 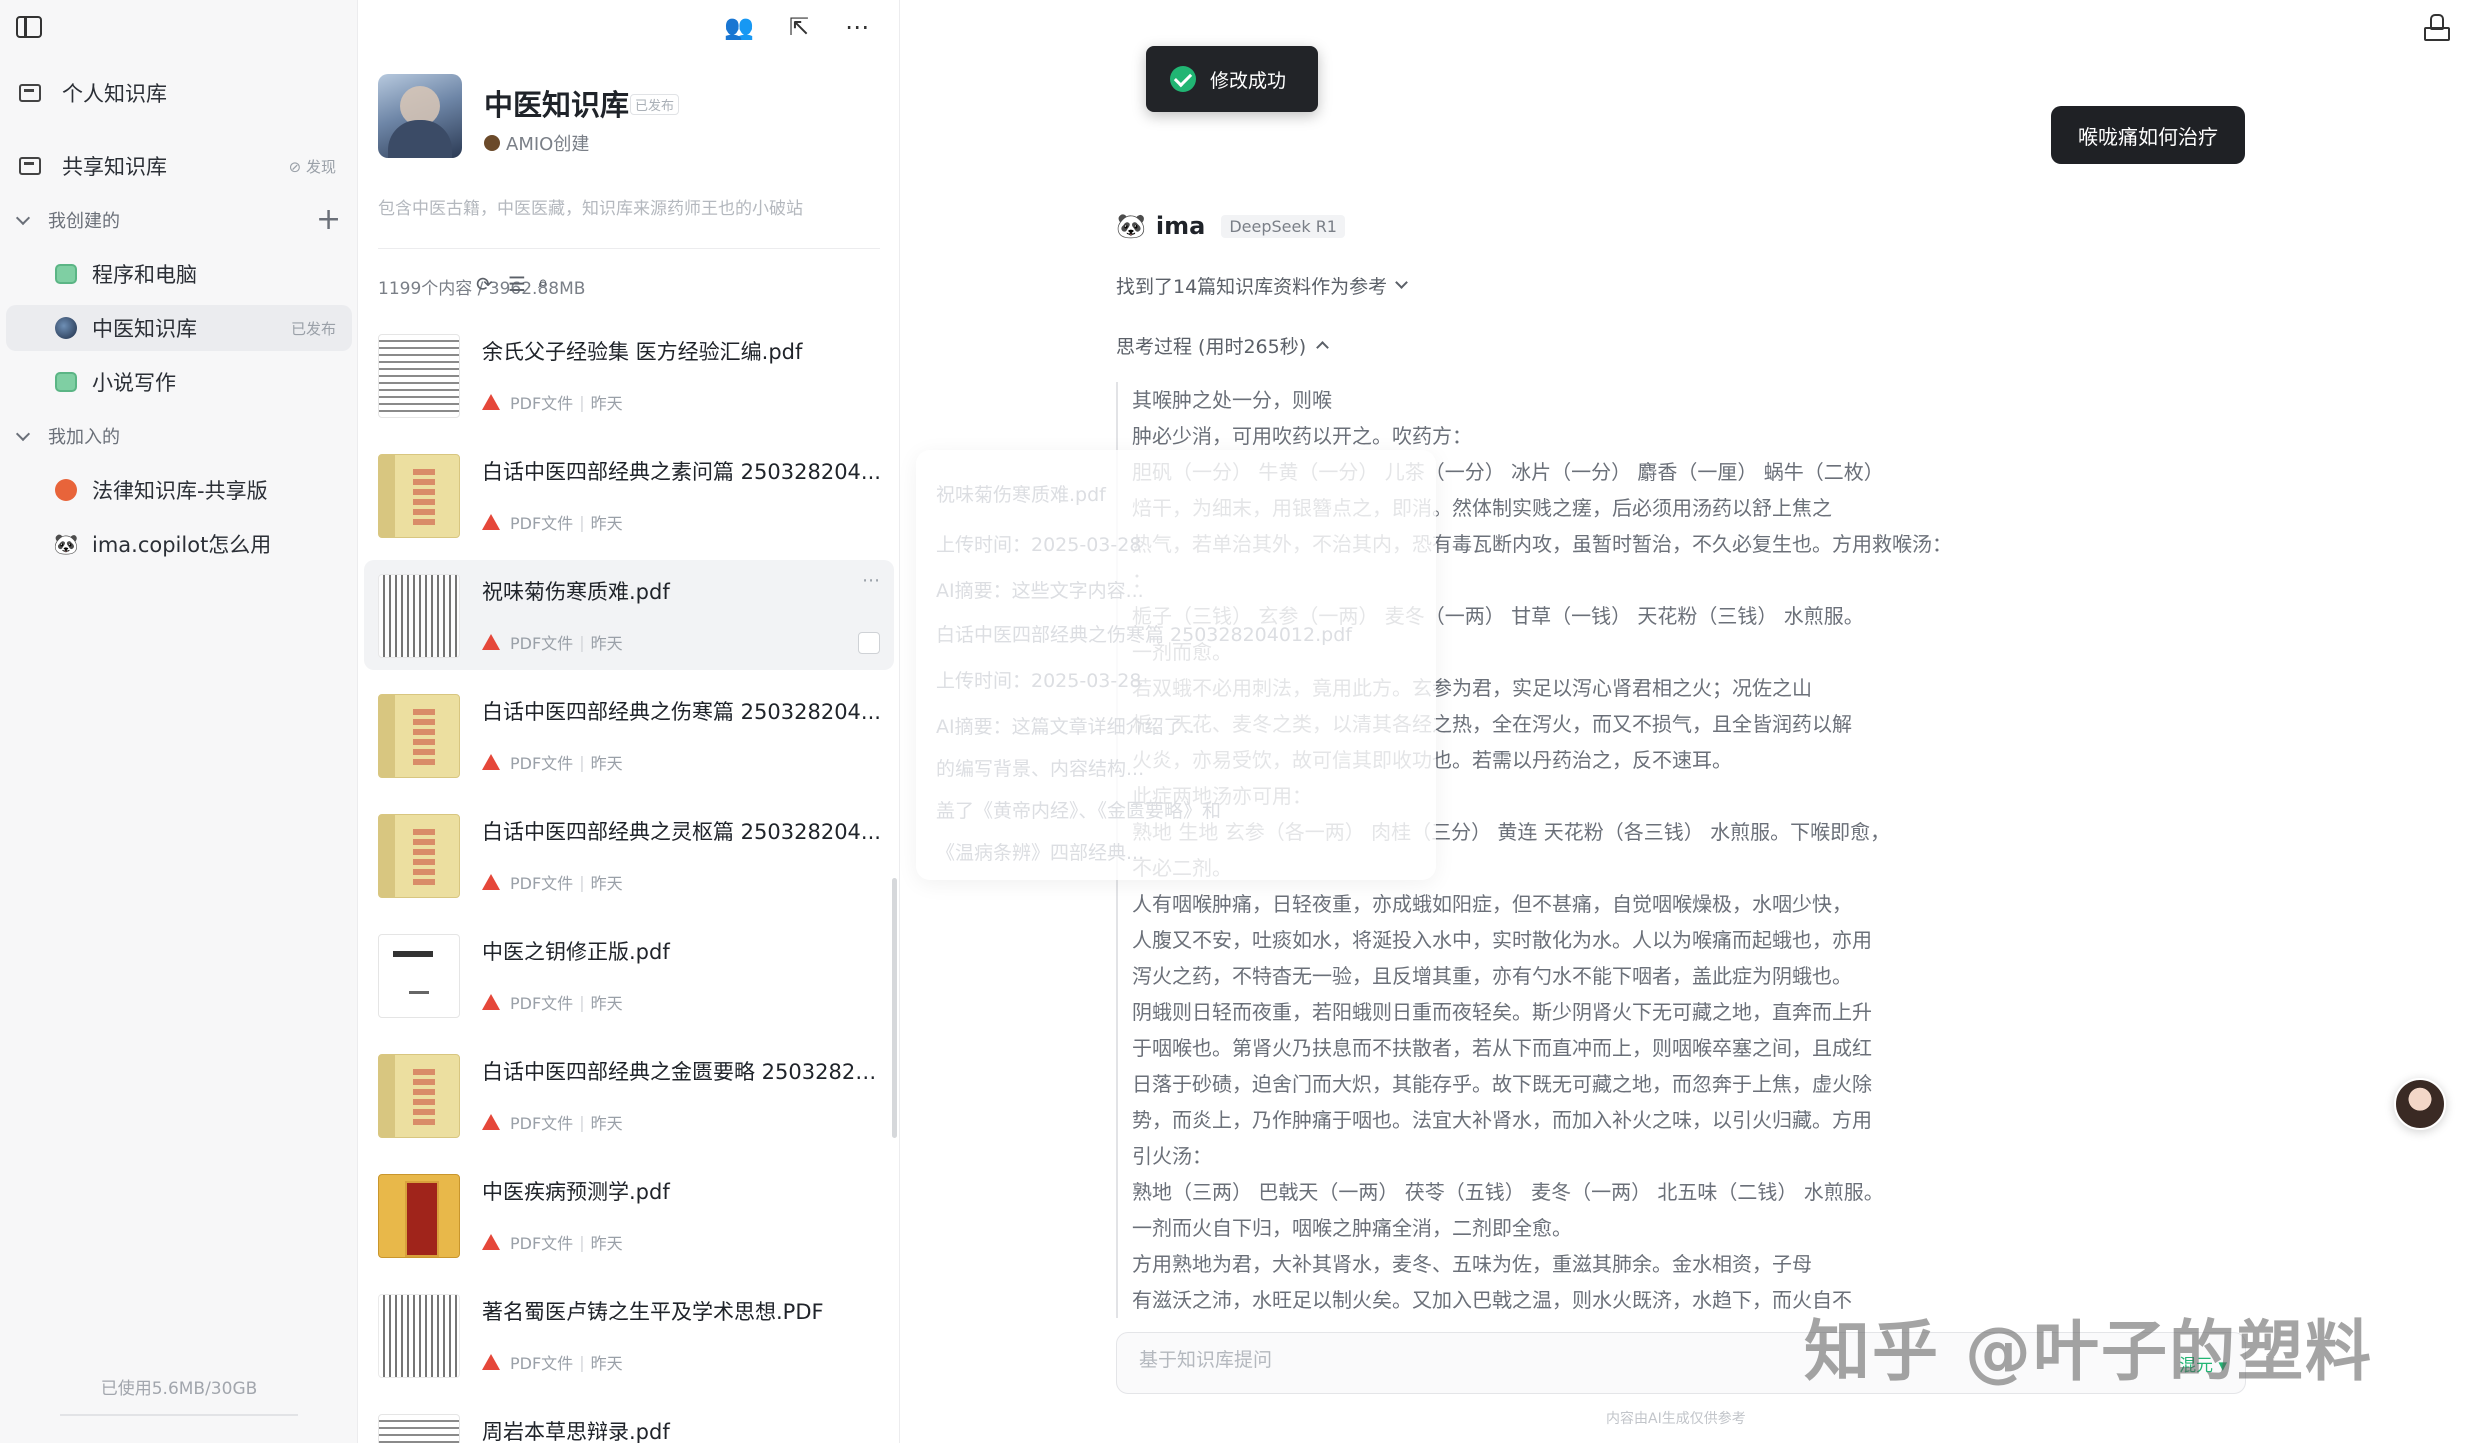 I want to click on group-my-created: 我创建的, so click(x=67, y=220).